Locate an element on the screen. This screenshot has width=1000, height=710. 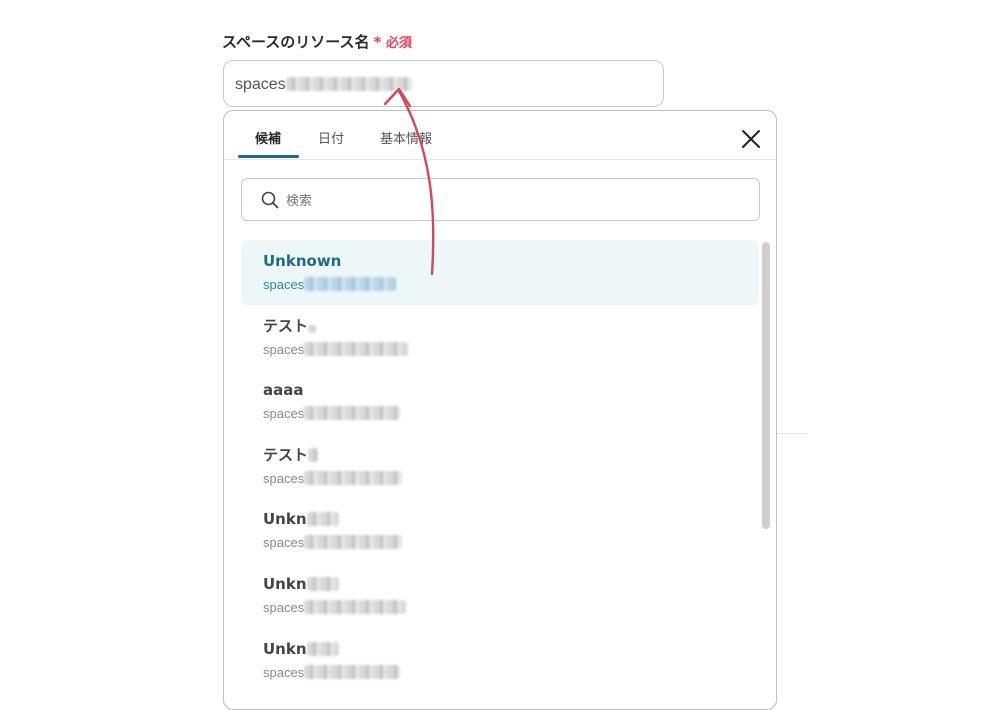
field-label: スペースのリソース名 * 必須 is located at coordinates (317, 41).